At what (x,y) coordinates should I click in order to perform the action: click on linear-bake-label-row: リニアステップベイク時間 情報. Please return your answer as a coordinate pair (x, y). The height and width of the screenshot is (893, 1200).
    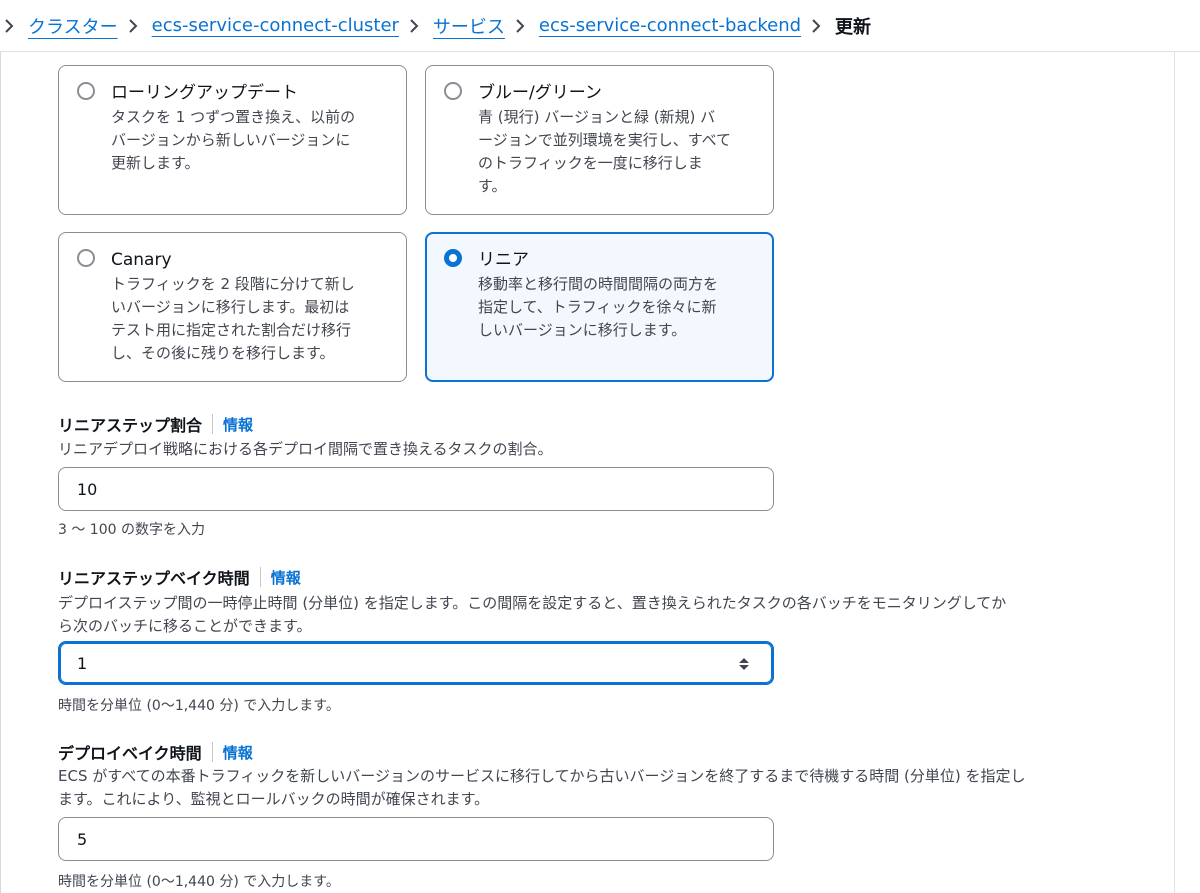
    Looking at the image, I should click on (179, 577).